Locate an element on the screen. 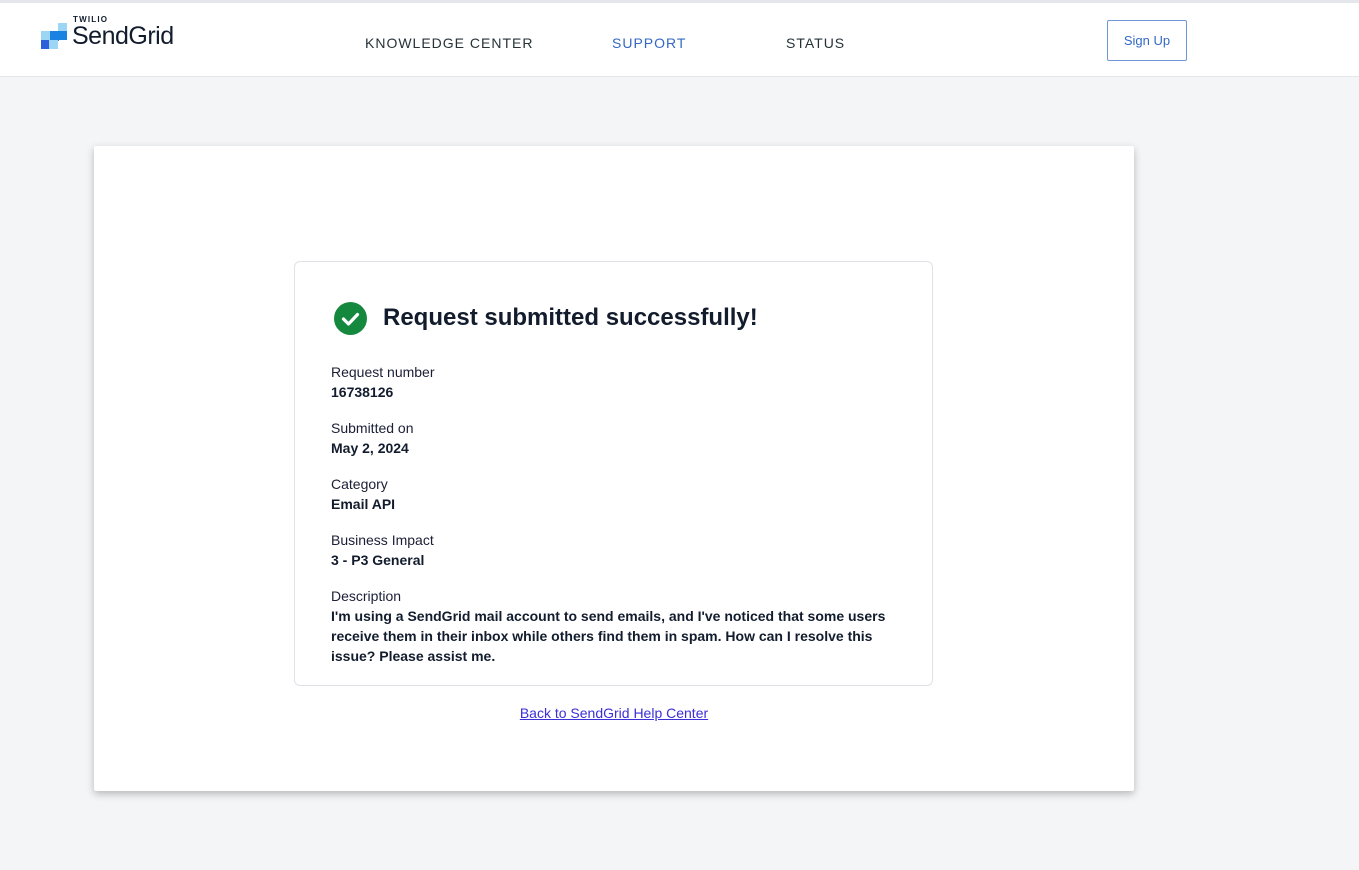 The height and width of the screenshot is (870, 1359). nav-support: SUPPORT is located at coordinates (649, 43).